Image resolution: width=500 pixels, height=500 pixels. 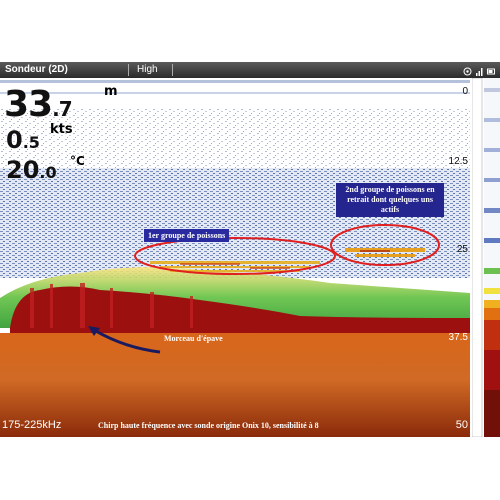 What do you see at coordinates (187, 235) in the screenshot?
I see `fish-group-1-label: 1er groupe de poissons` at bounding box center [187, 235].